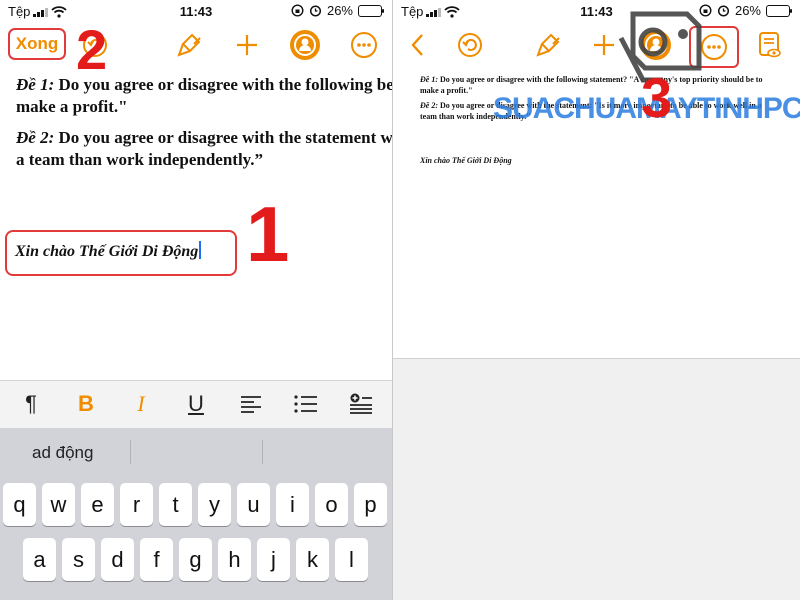 This screenshot has height=600, width=800. Describe the element at coordinates (306, 404) in the screenshot. I see `bullet-list-icon` at that location.